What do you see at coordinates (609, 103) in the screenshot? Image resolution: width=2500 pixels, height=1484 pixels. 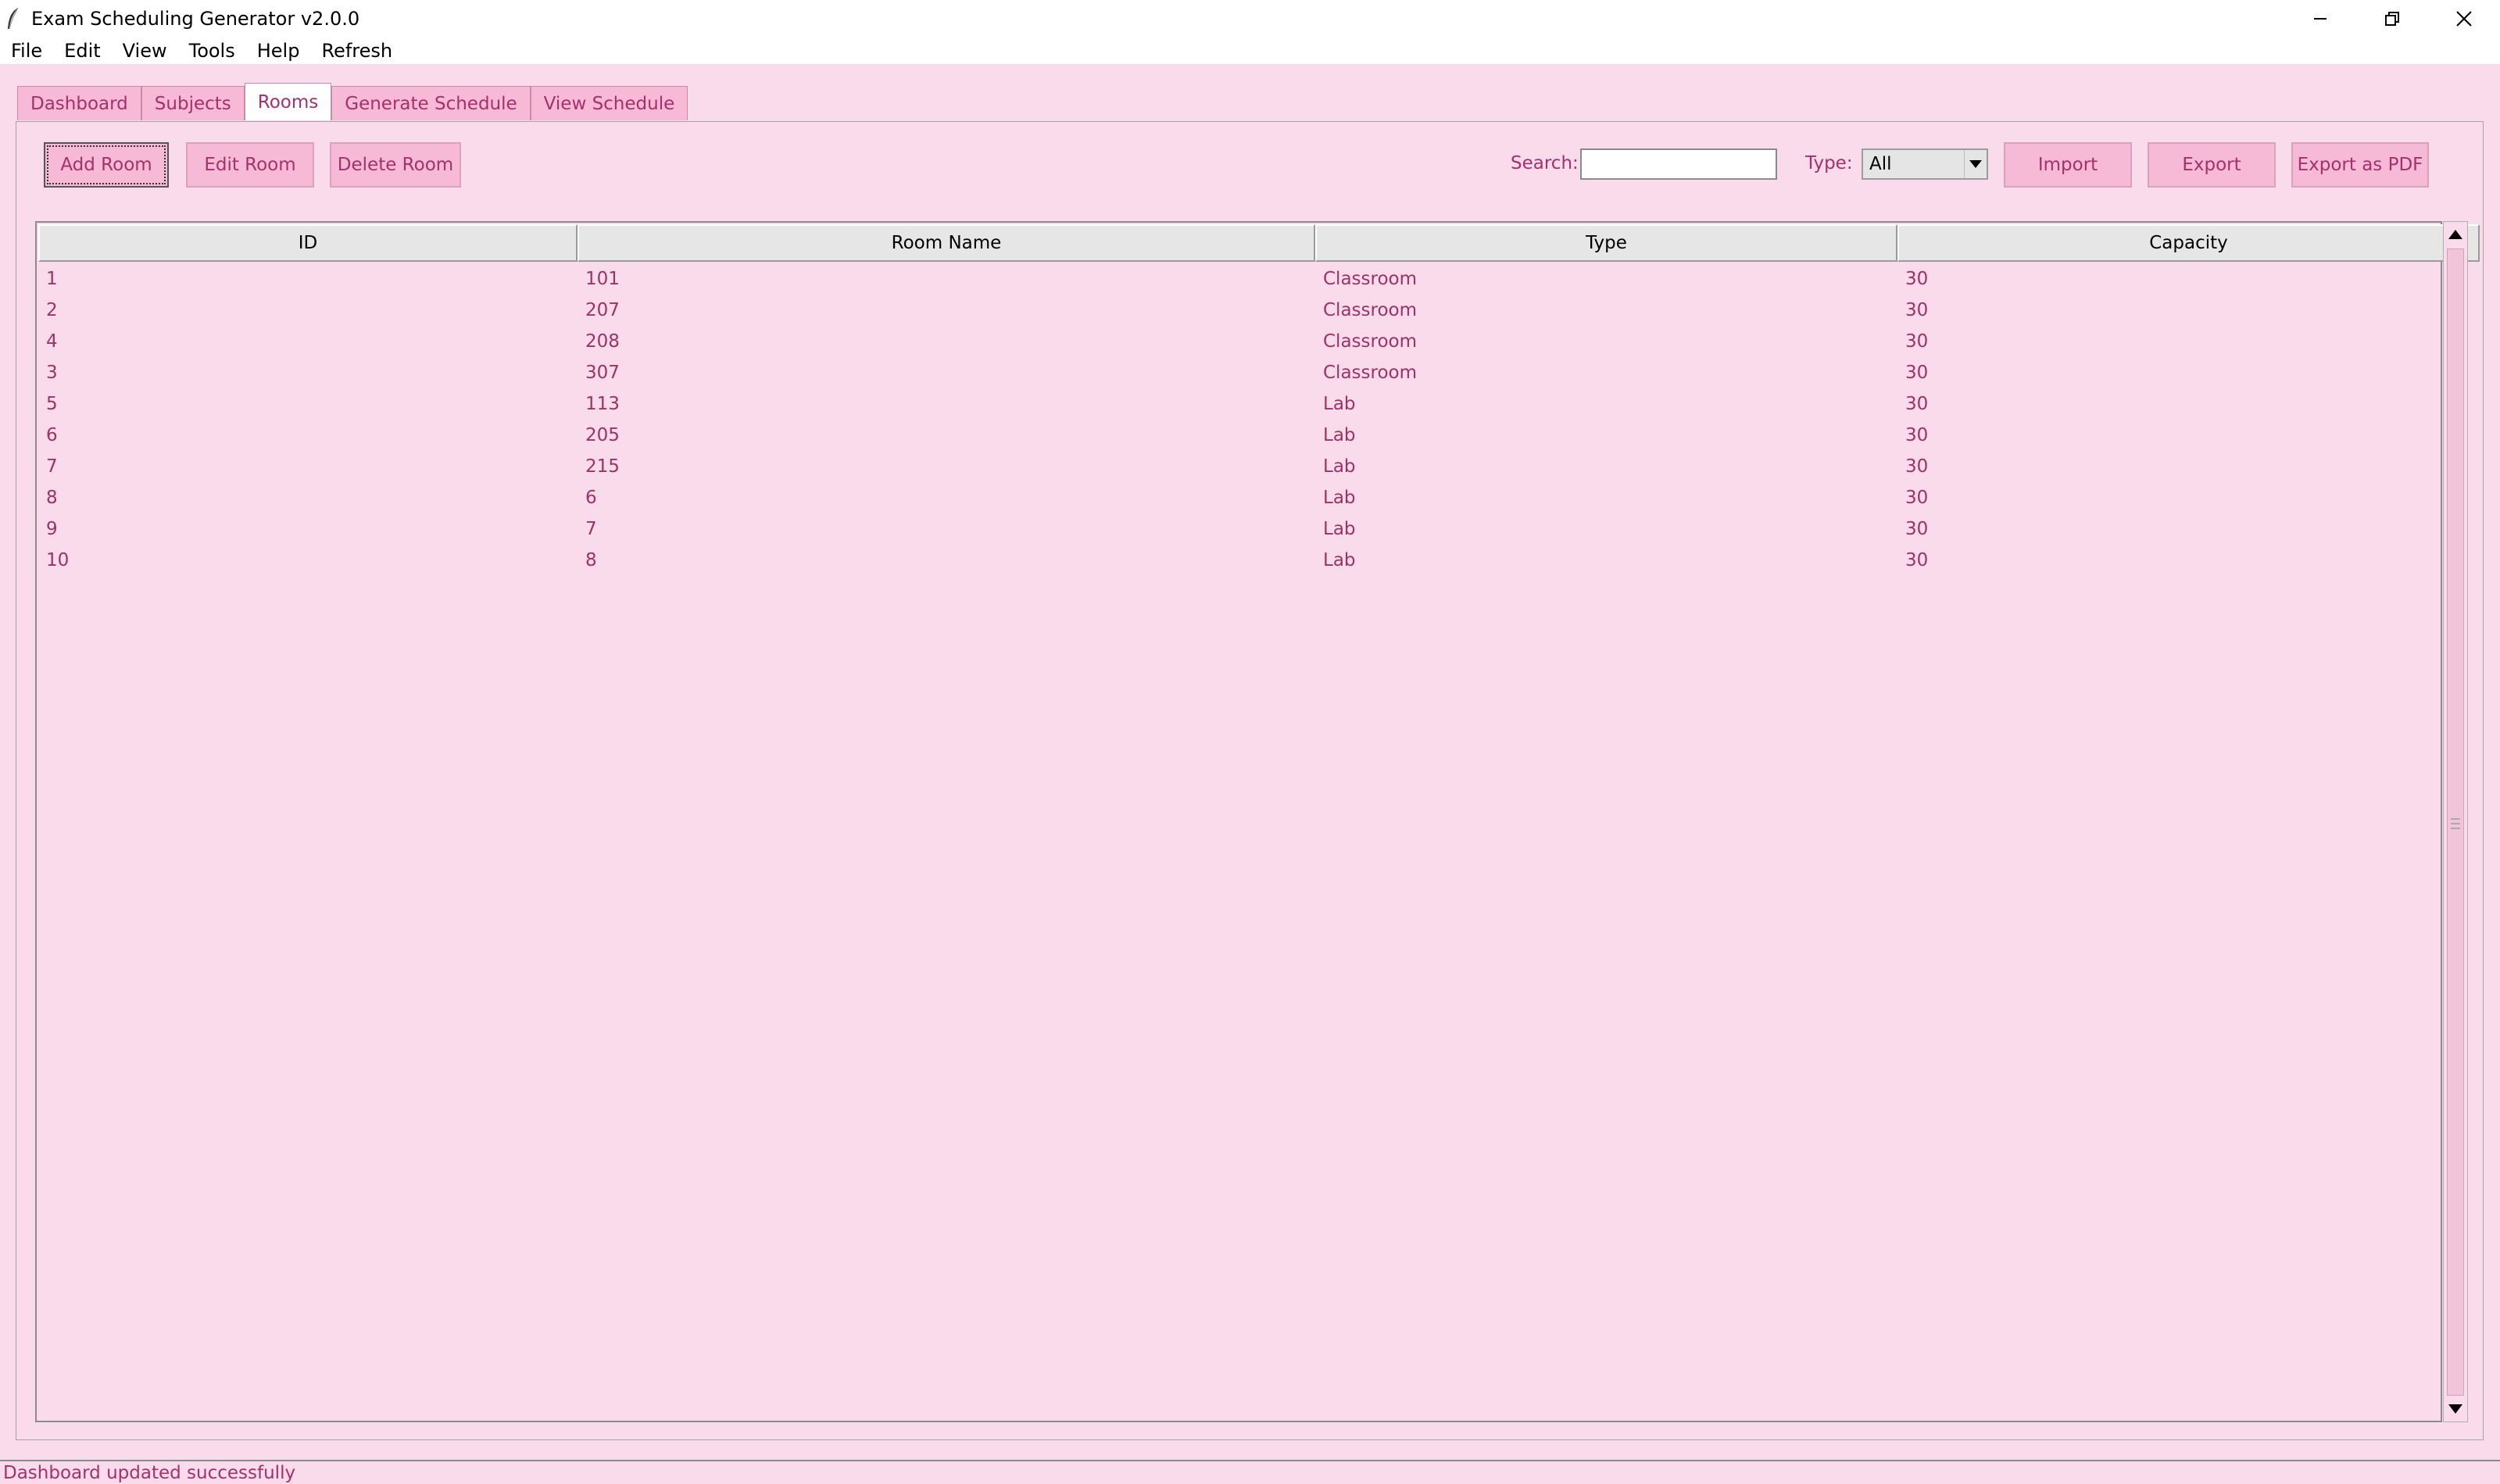 I see `tab-view-schedule: View Schedule` at bounding box center [609, 103].